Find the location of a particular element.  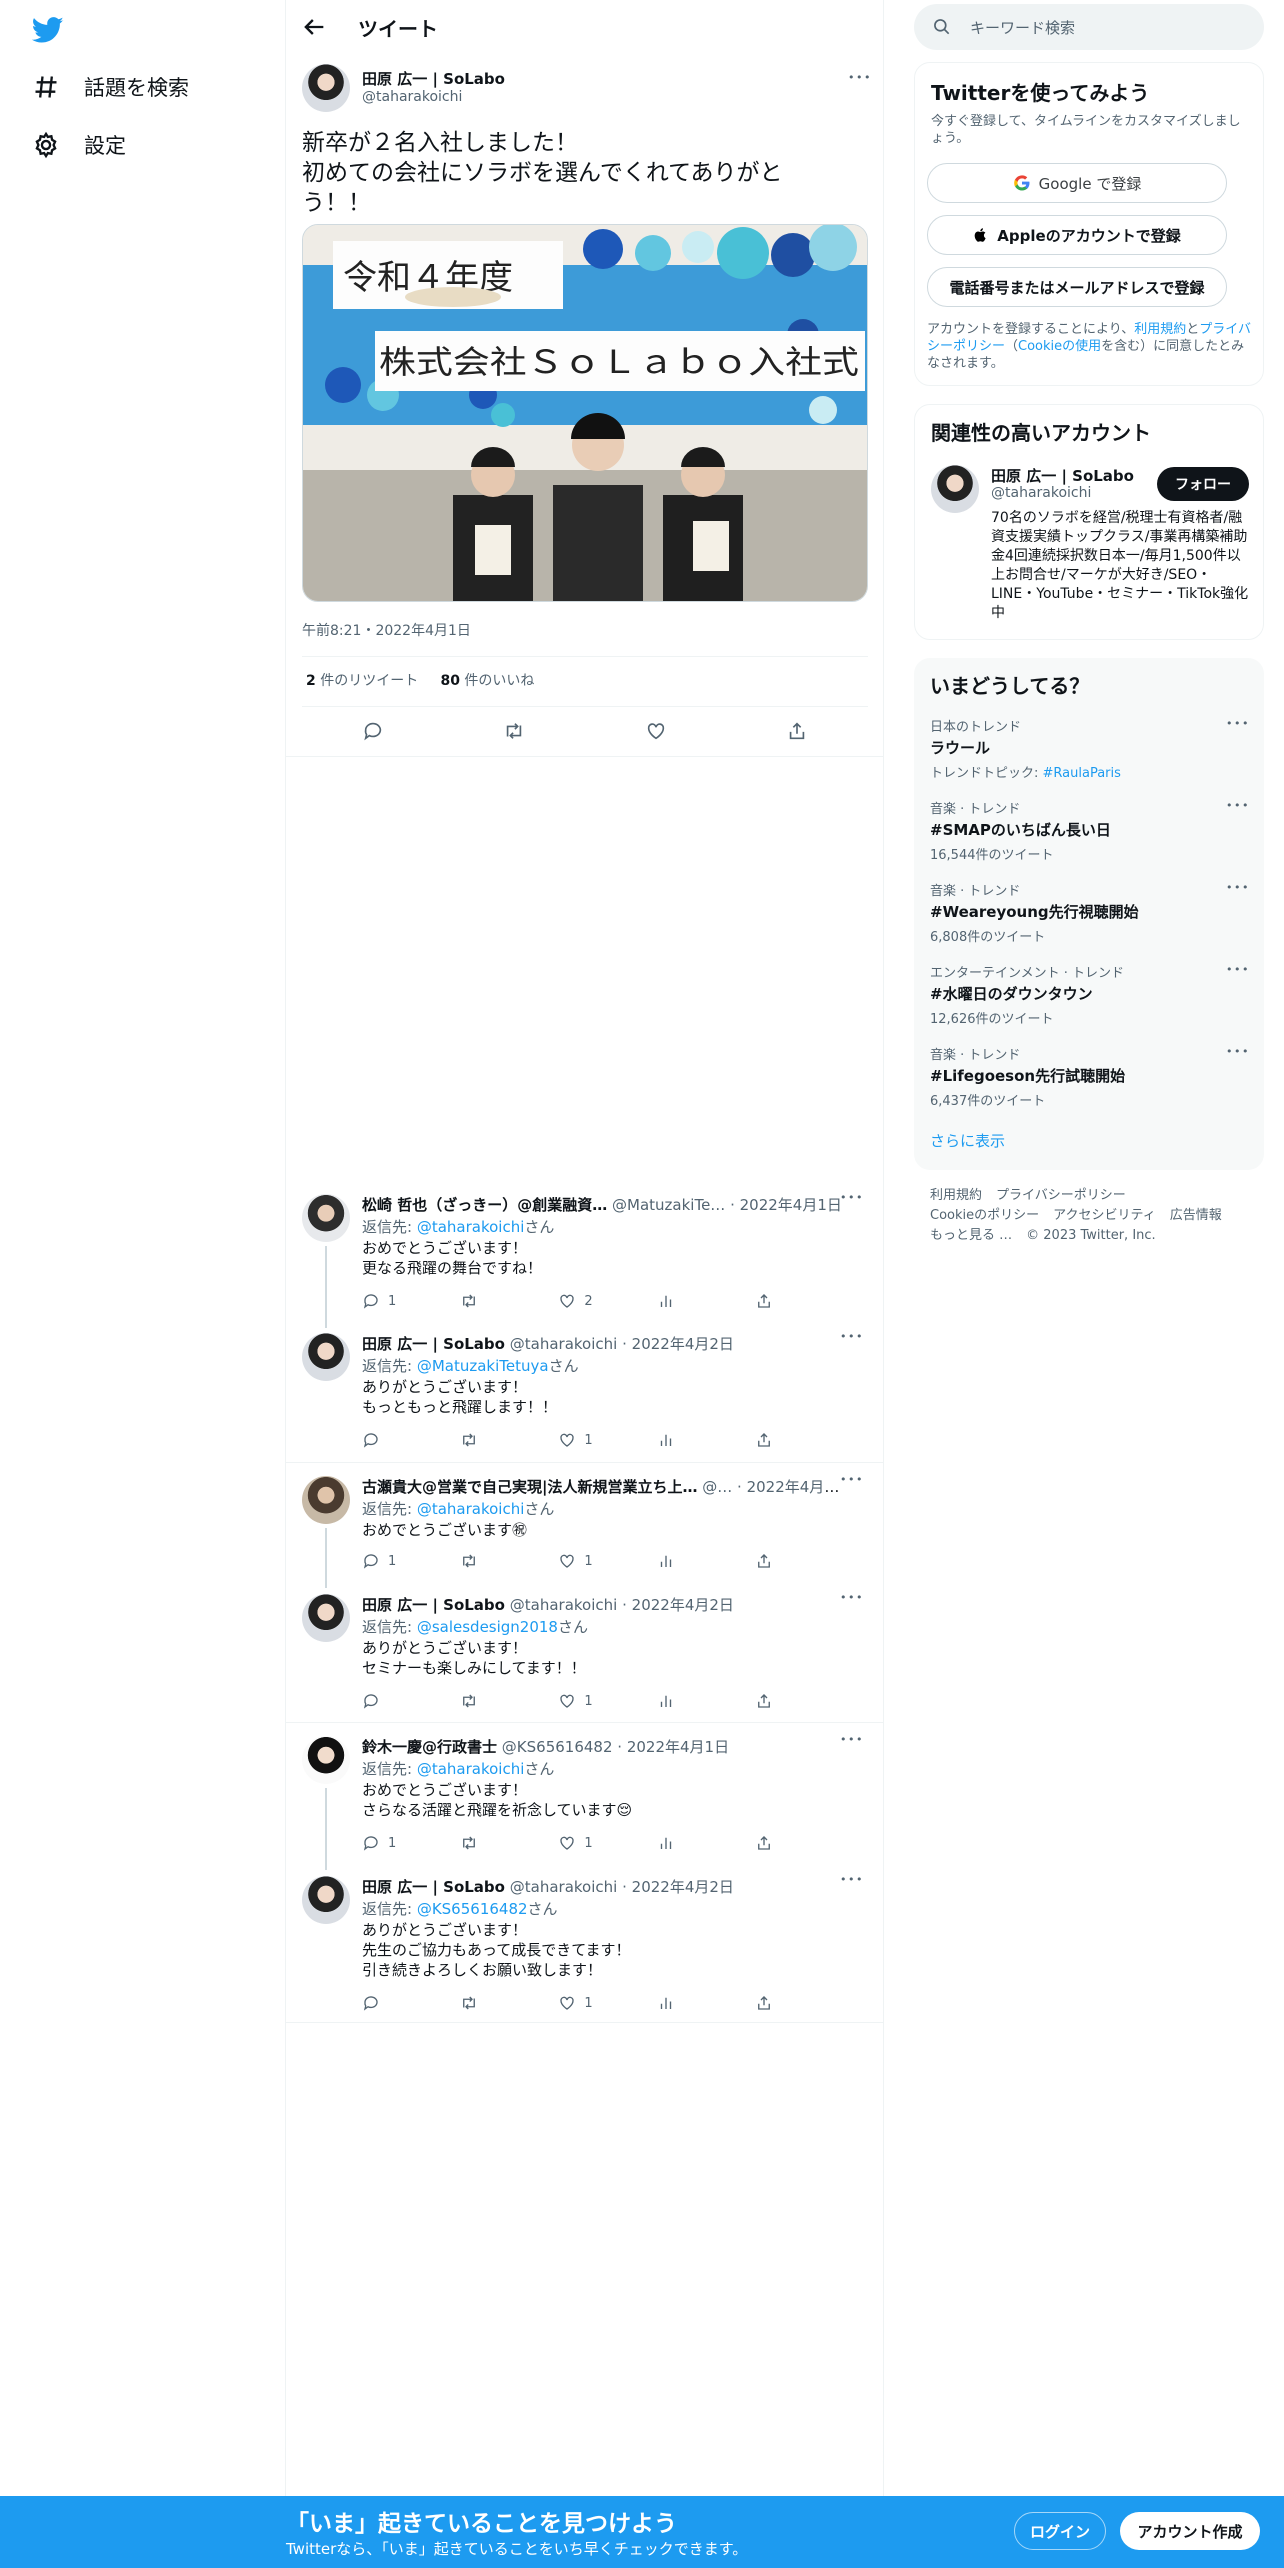

apple-signup-button: Appleのアカウントで登録 is located at coordinates (1077, 235).